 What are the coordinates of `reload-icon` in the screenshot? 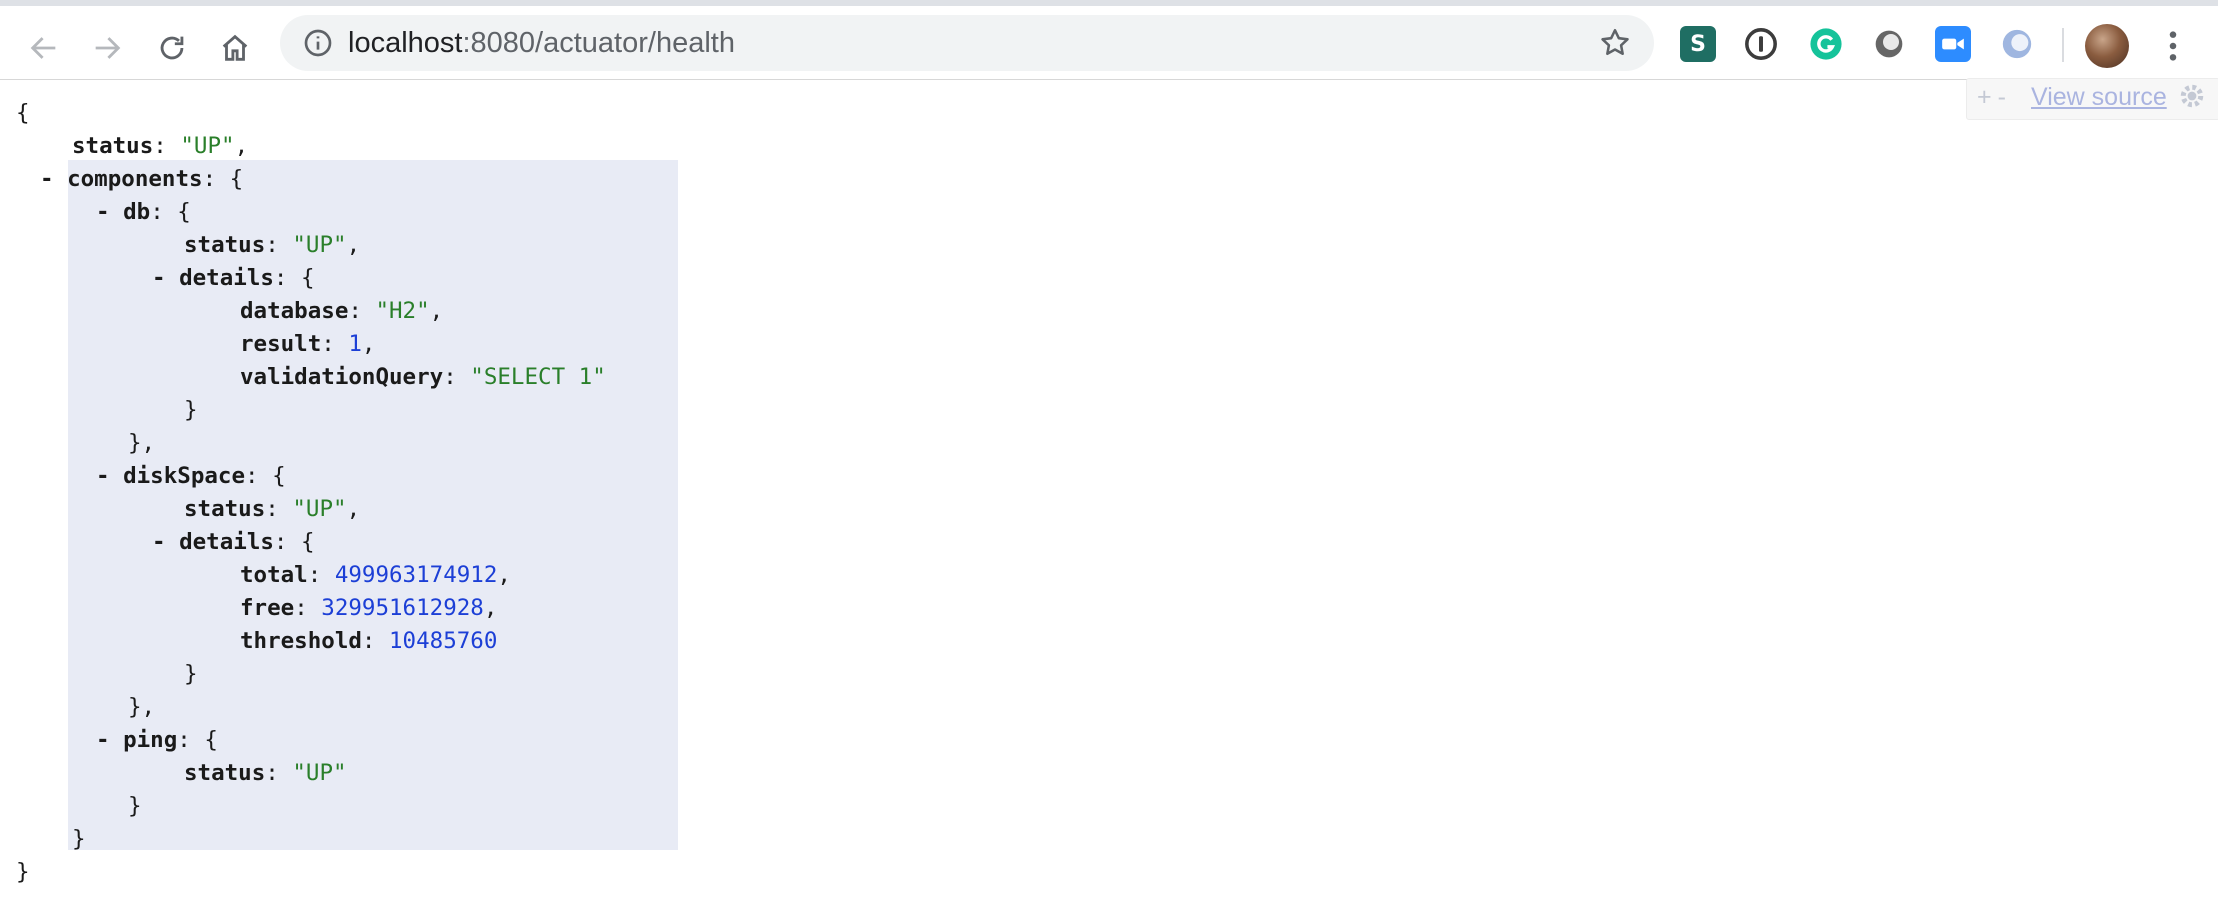 It's located at (172, 48).